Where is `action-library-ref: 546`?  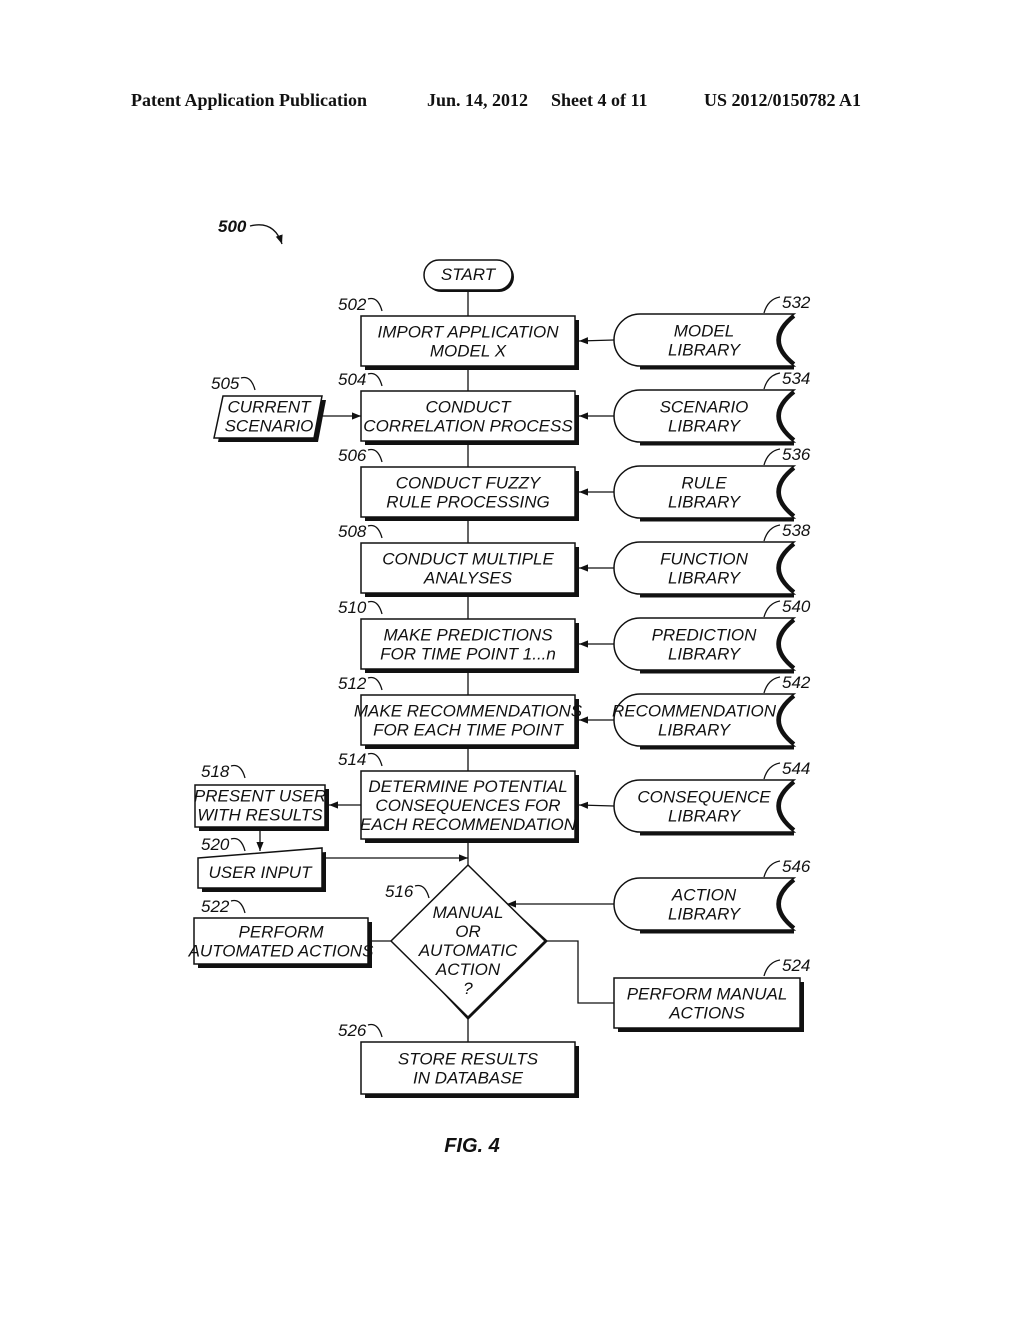 action-library-ref: 546 is located at coordinates (796, 866).